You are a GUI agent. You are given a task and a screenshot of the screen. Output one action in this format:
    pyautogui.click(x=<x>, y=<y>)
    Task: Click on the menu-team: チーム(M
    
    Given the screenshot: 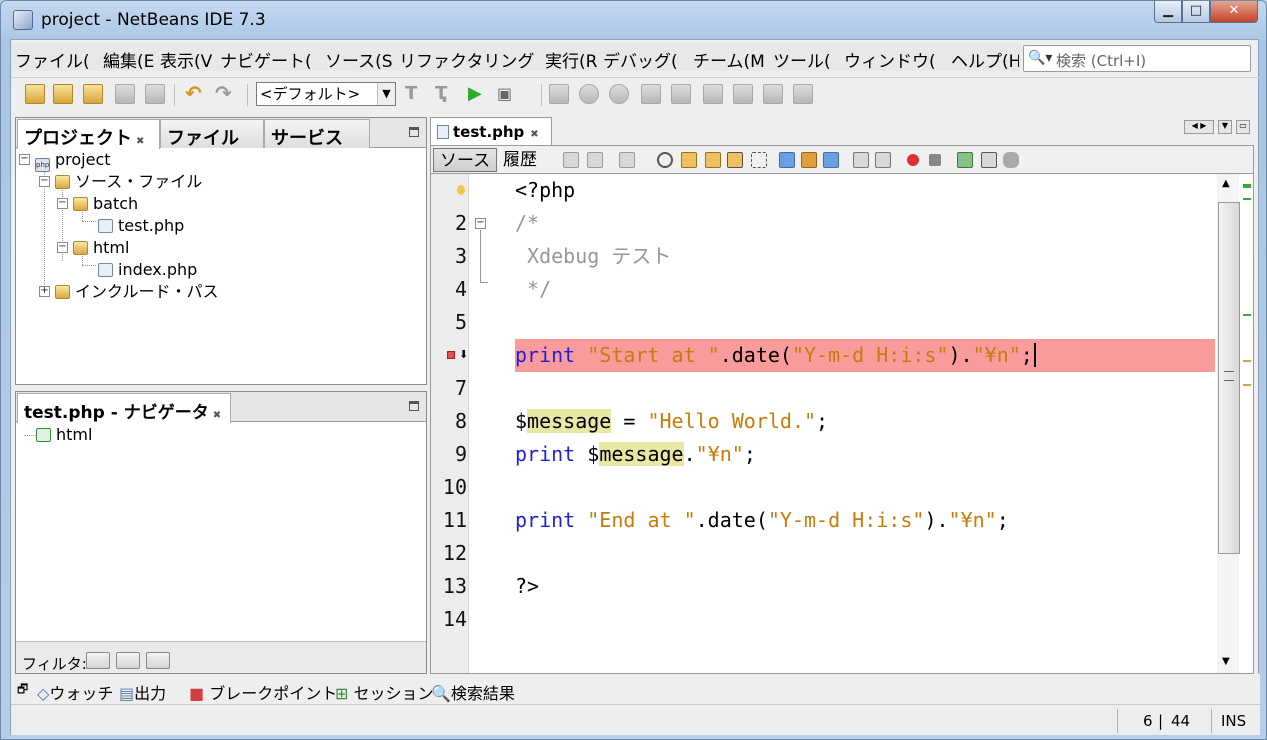 What is the action you would take?
    pyautogui.click(x=729, y=59)
    